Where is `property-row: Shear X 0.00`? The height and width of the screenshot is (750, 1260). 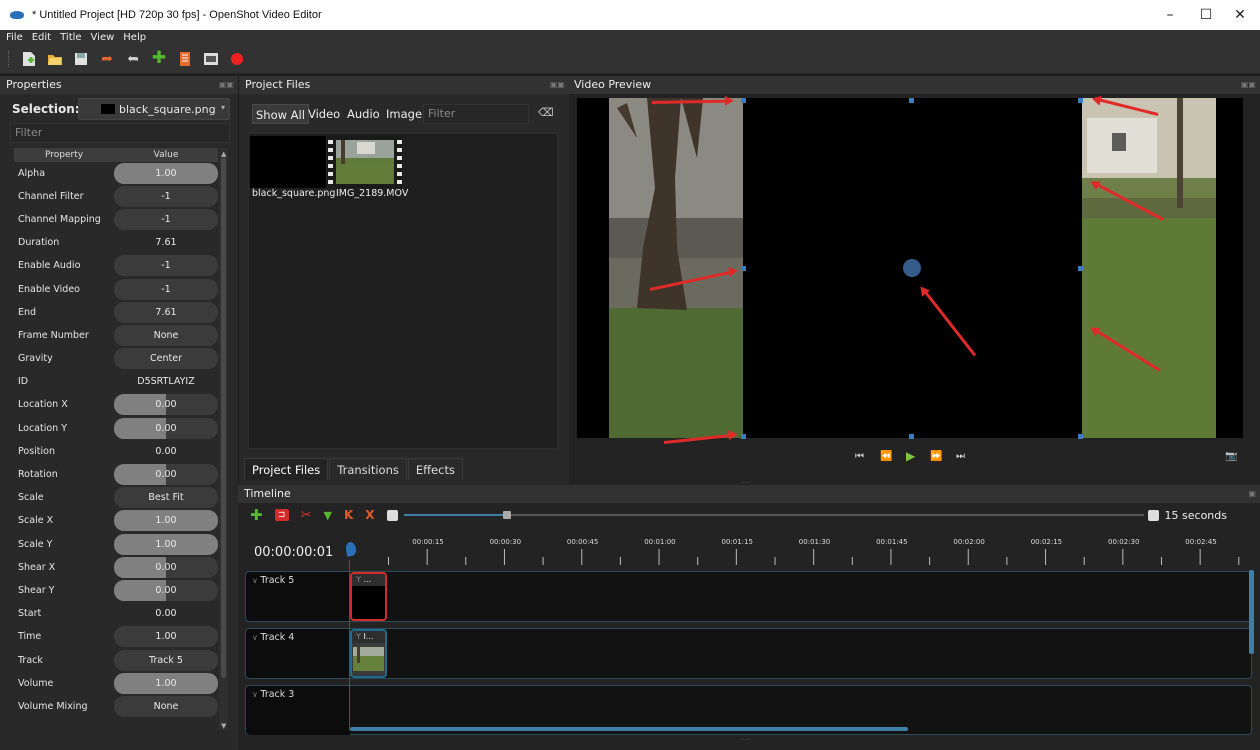 property-row: Shear X 0.00 is located at coordinates (116, 568).